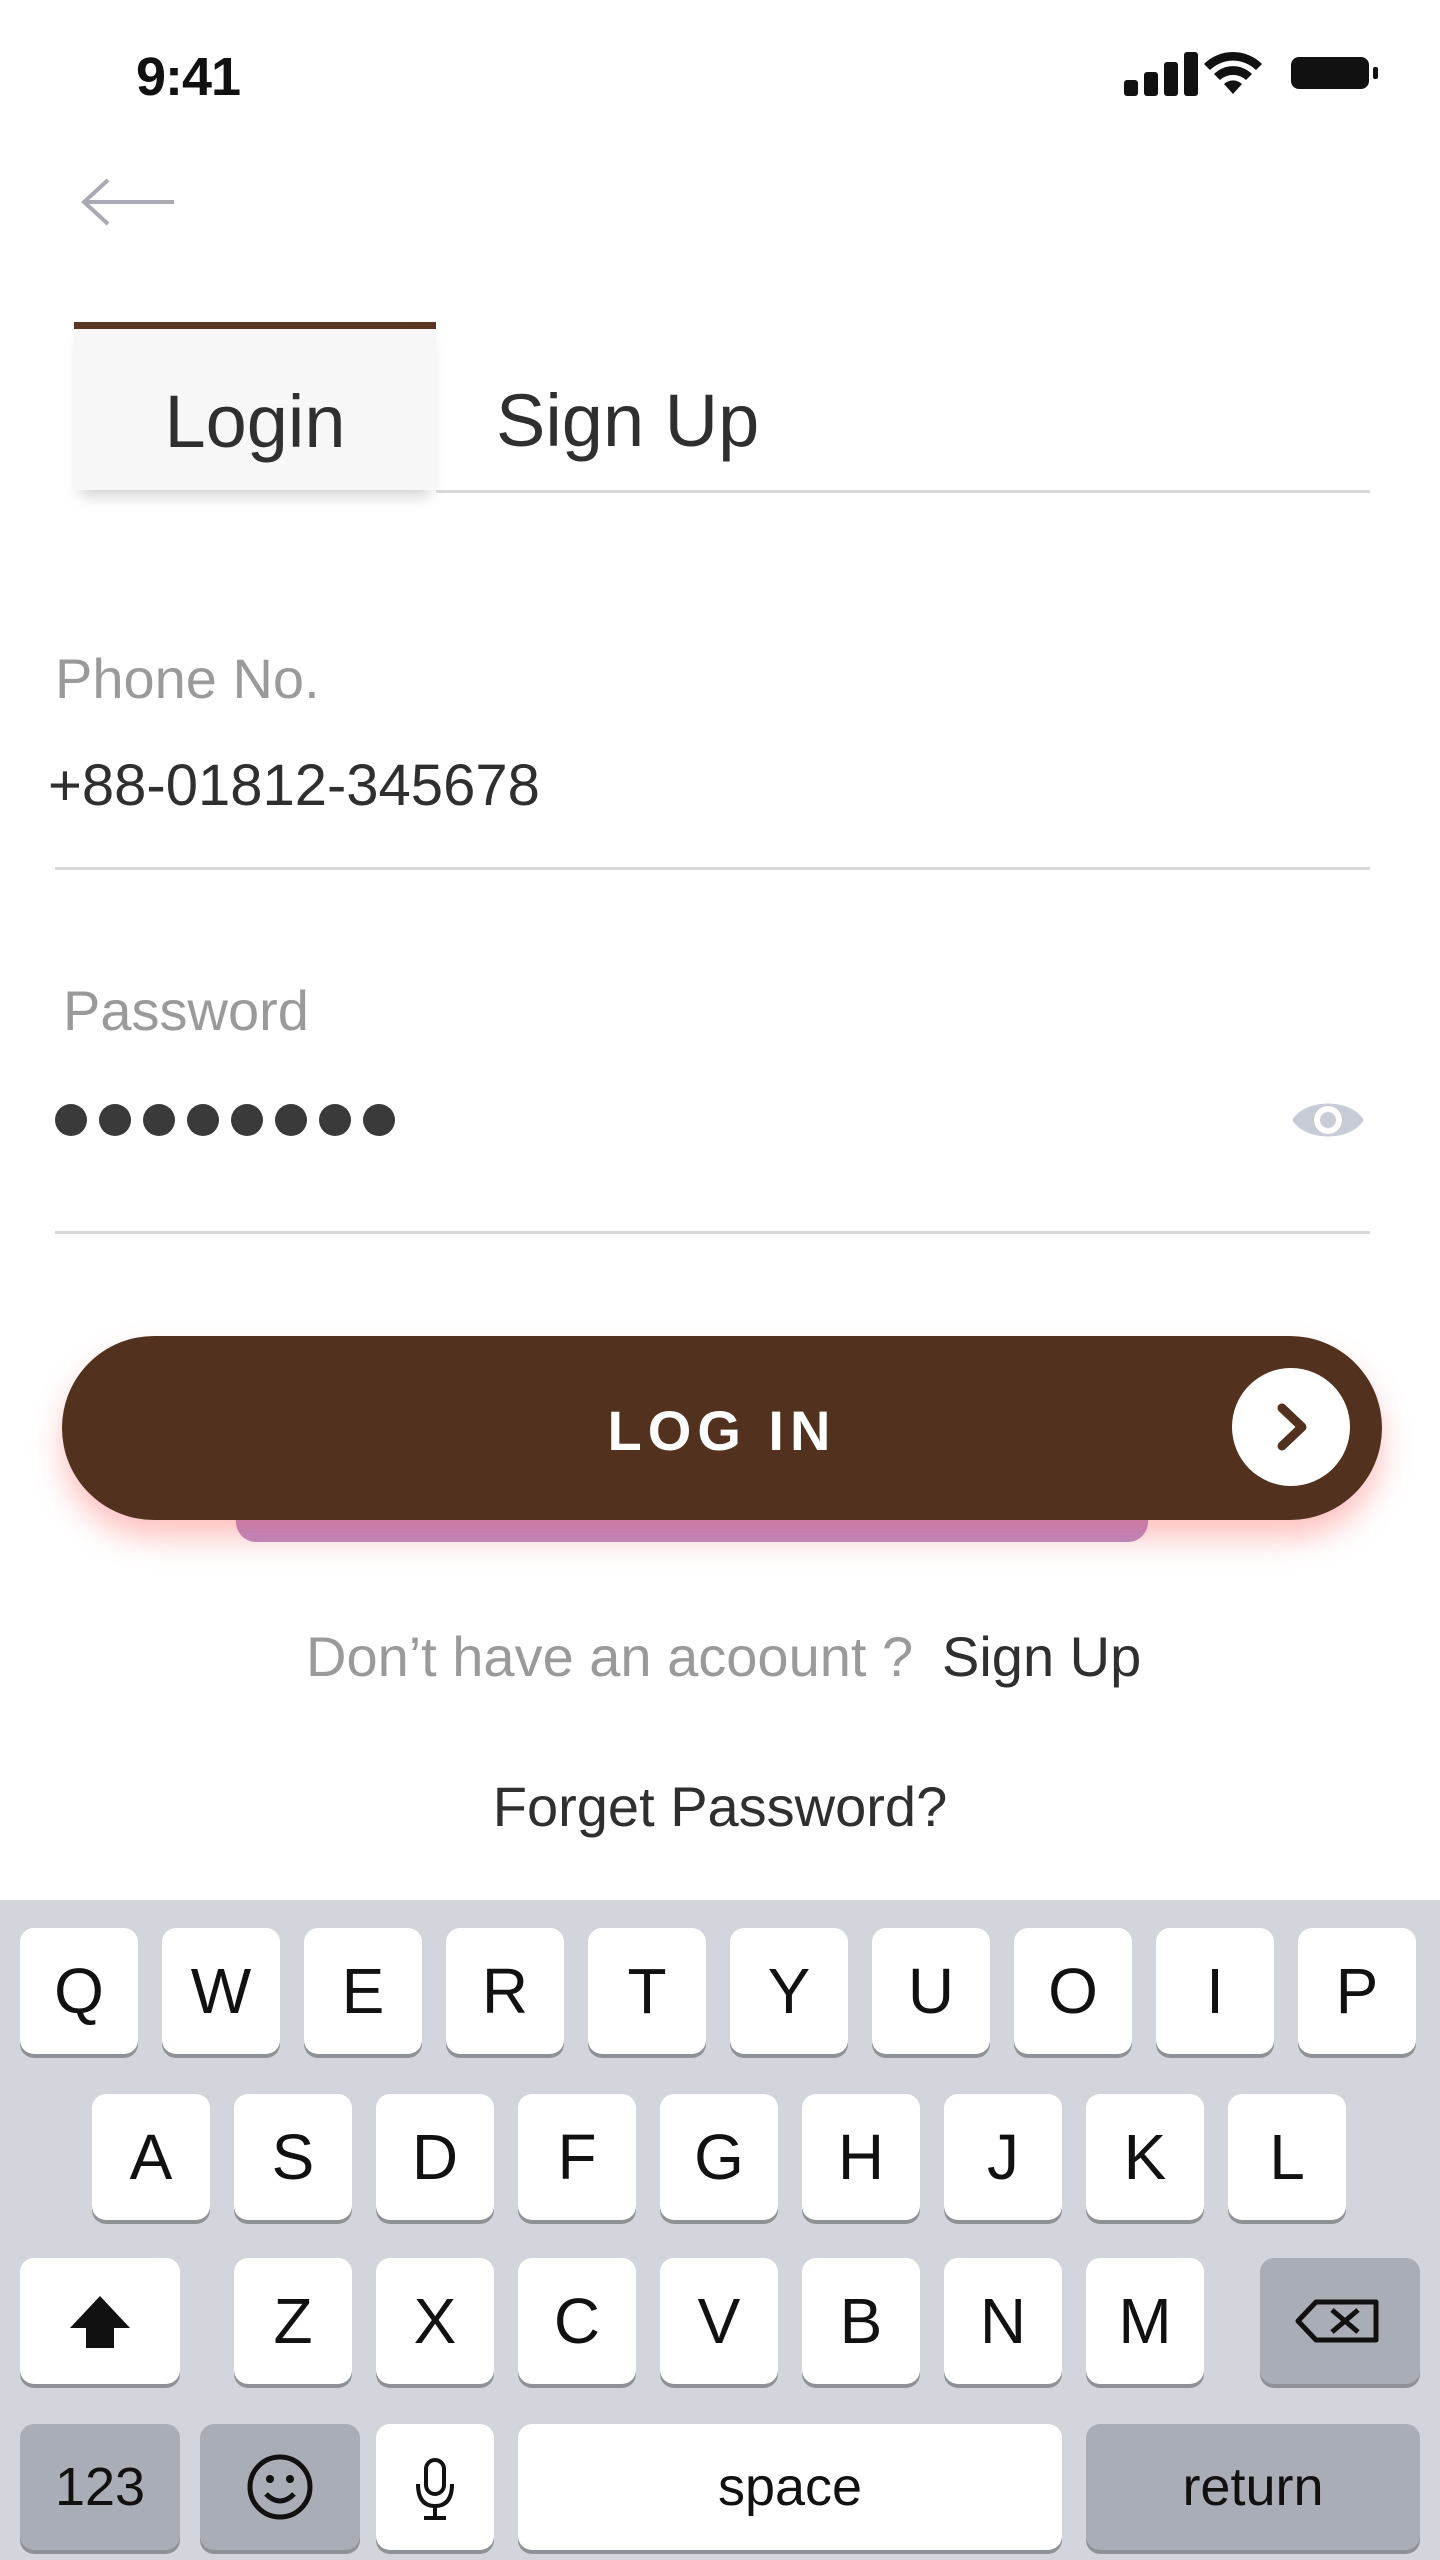 The image size is (1440, 2560). I want to click on key-a: A, so click(151, 2157).